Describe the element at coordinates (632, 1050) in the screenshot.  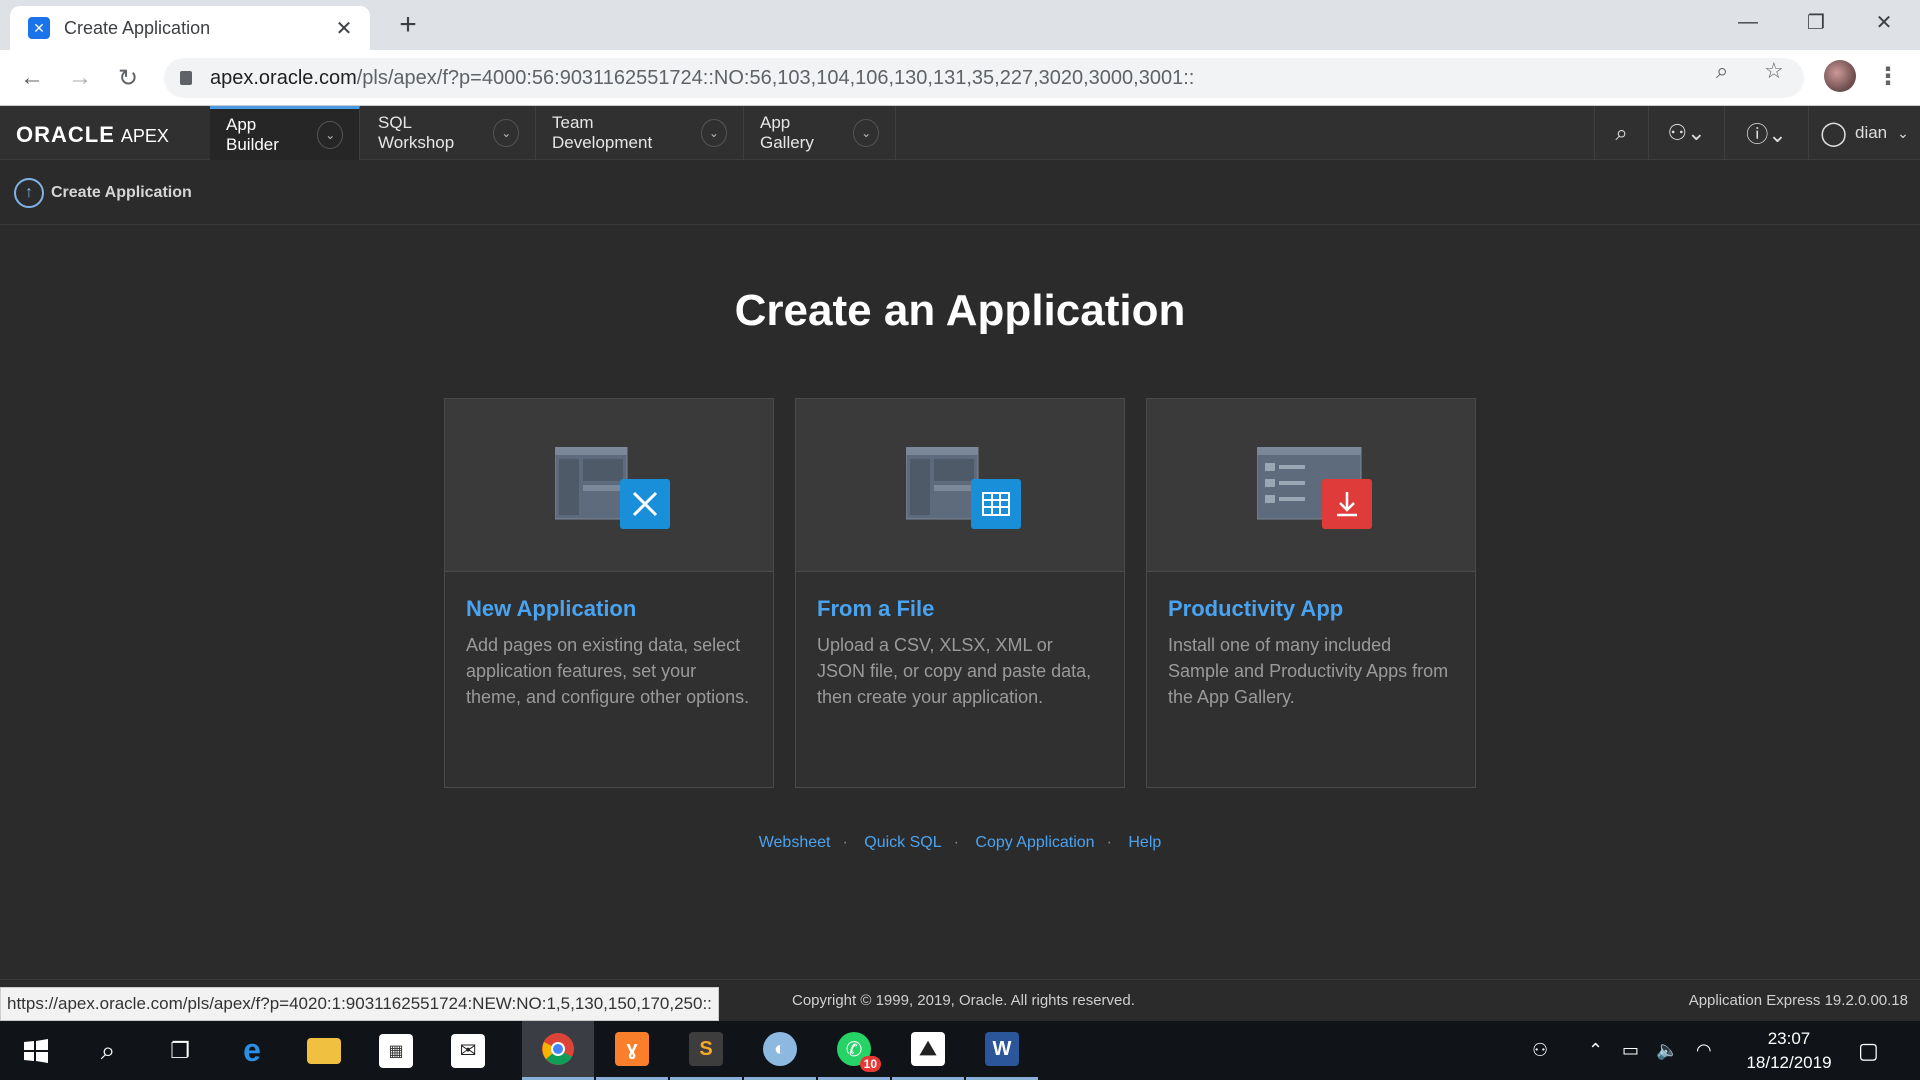
I see `xampp-icon: ɣ` at that location.